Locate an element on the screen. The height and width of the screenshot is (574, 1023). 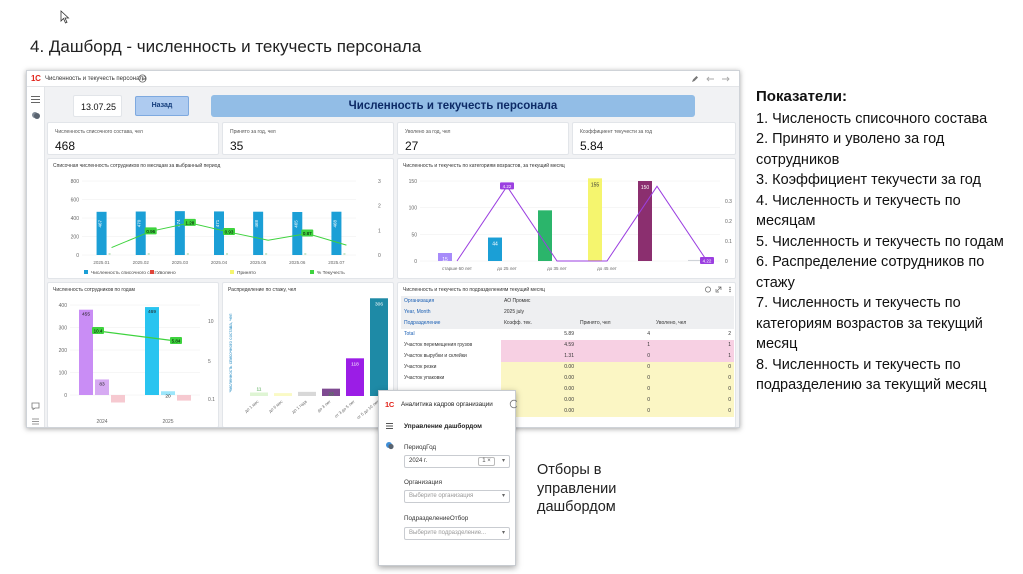
y2-tick-label: 1 is located at coordinates (379, 231).